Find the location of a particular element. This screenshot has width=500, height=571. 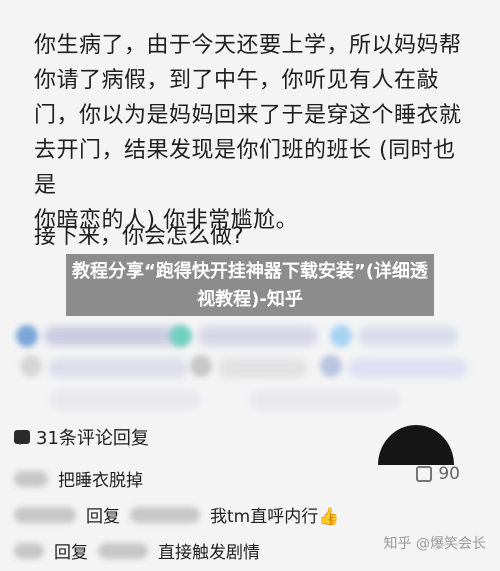

comment-item: 回复 直接触发剧情 is located at coordinates (137, 550).